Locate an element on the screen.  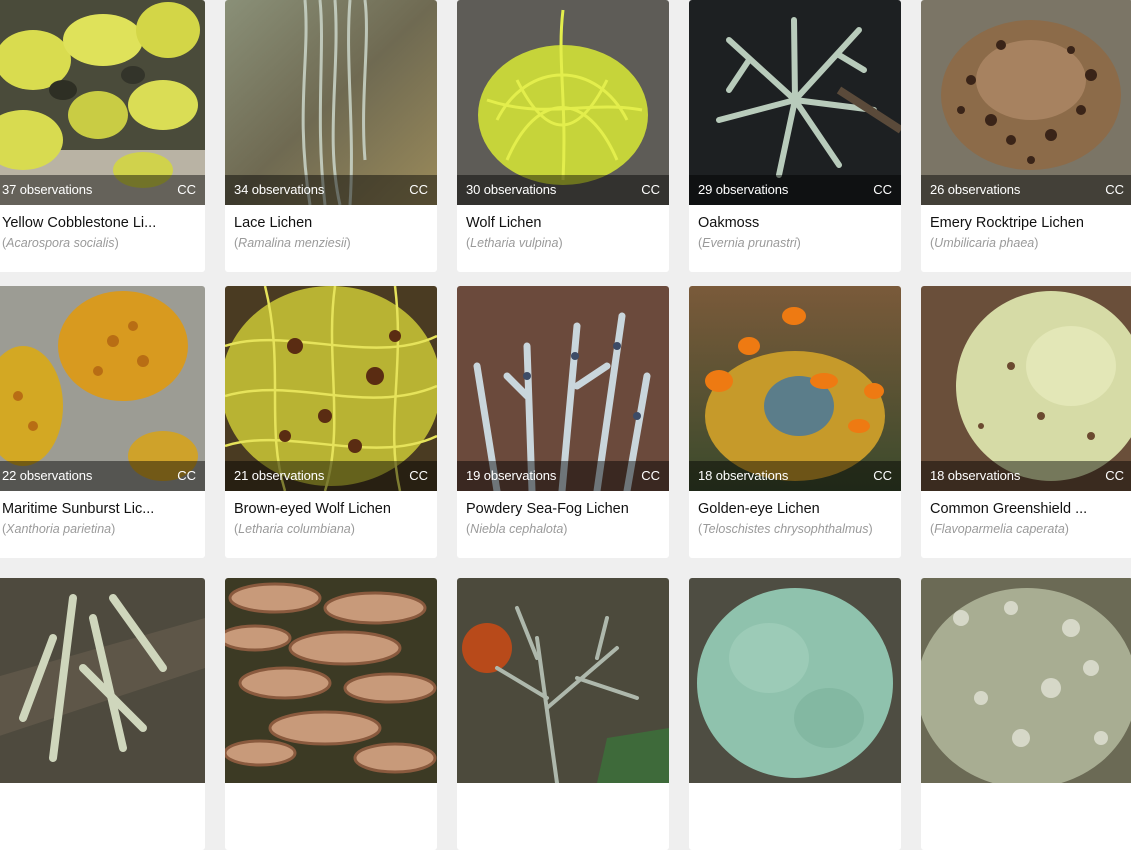
species-photo: 34 observations CC is located at coordinates (331, 102).